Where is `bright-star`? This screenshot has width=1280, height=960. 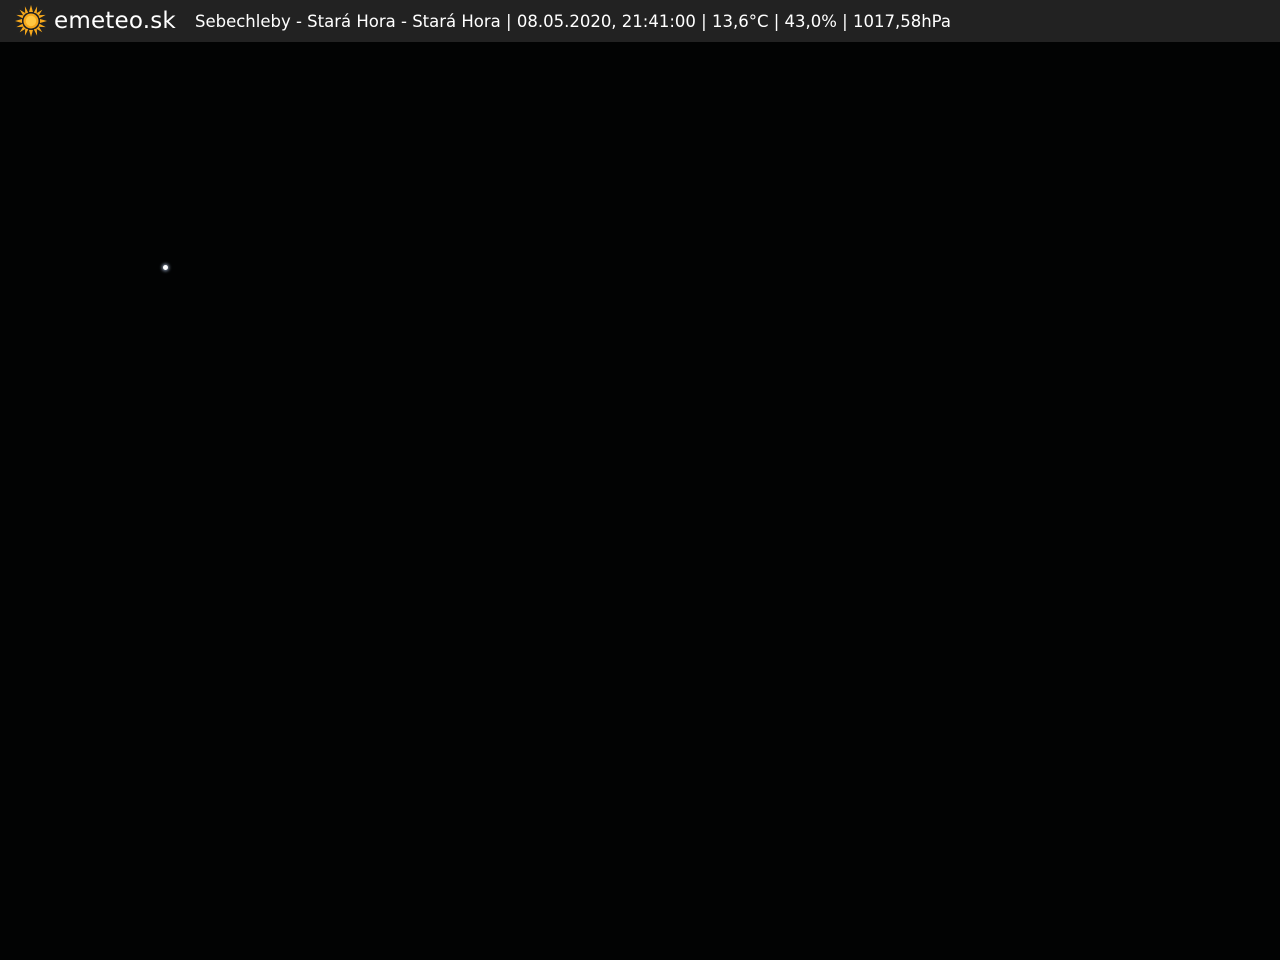
bright-star is located at coordinates (165, 267).